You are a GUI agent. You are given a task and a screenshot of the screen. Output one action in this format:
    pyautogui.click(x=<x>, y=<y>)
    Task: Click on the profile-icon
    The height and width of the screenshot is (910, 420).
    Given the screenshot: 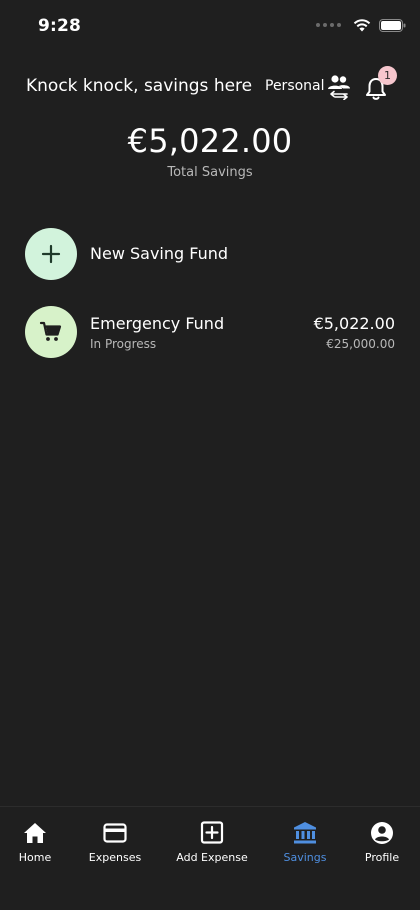 What is the action you would take?
    pyautogui.click(x=382, y=833)
    